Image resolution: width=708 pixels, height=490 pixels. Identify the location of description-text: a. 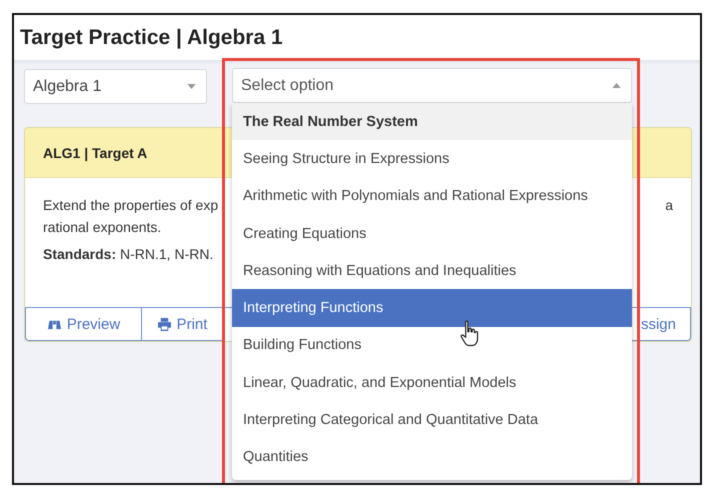
(669, 205).